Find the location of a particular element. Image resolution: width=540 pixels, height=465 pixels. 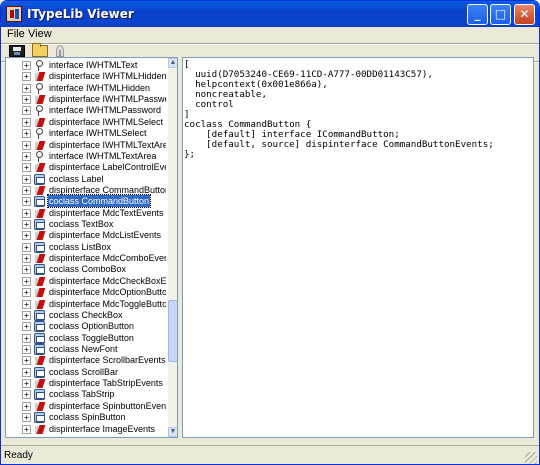

tree-item: + dispinterface TabStripEvents is located at coordinates (86, 383).